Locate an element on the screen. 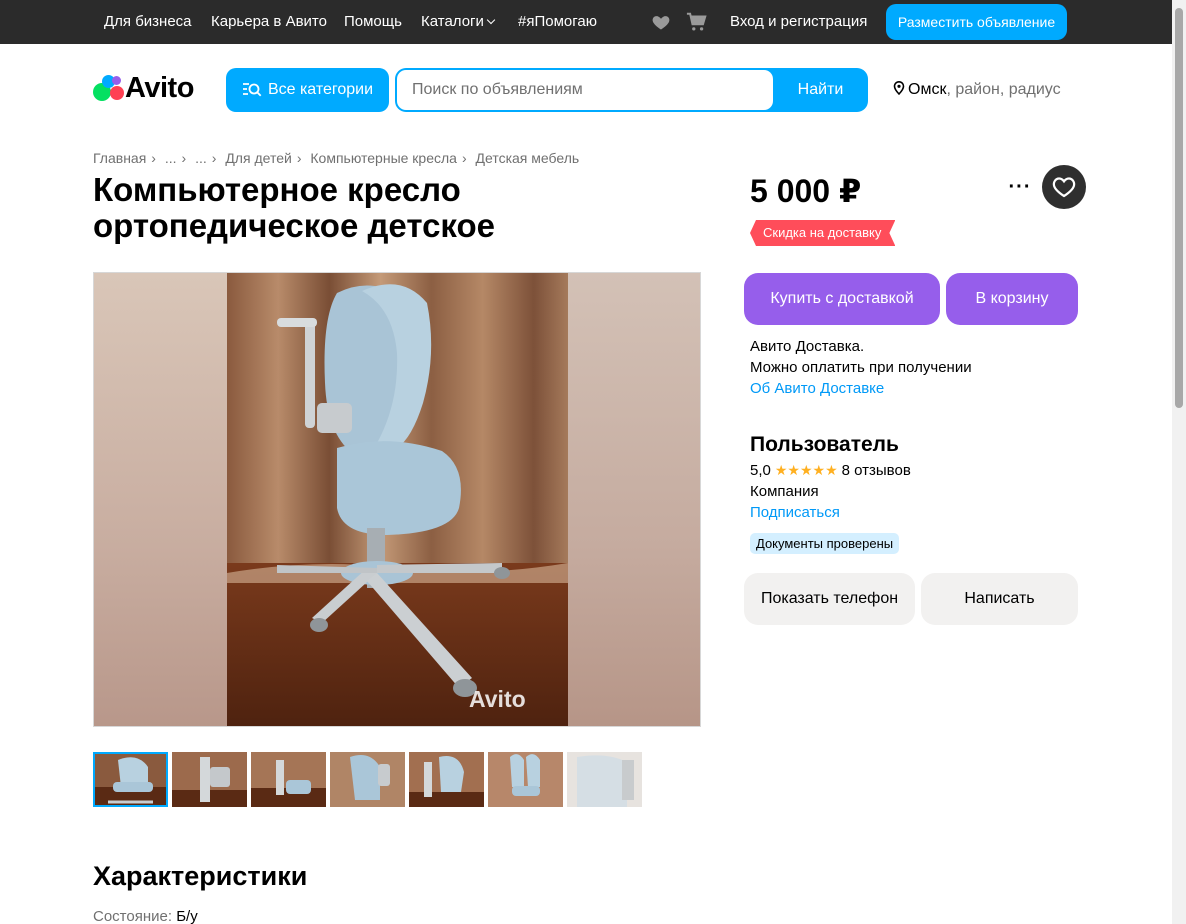  chevron-down-icon is located at coordinates (491, 20).